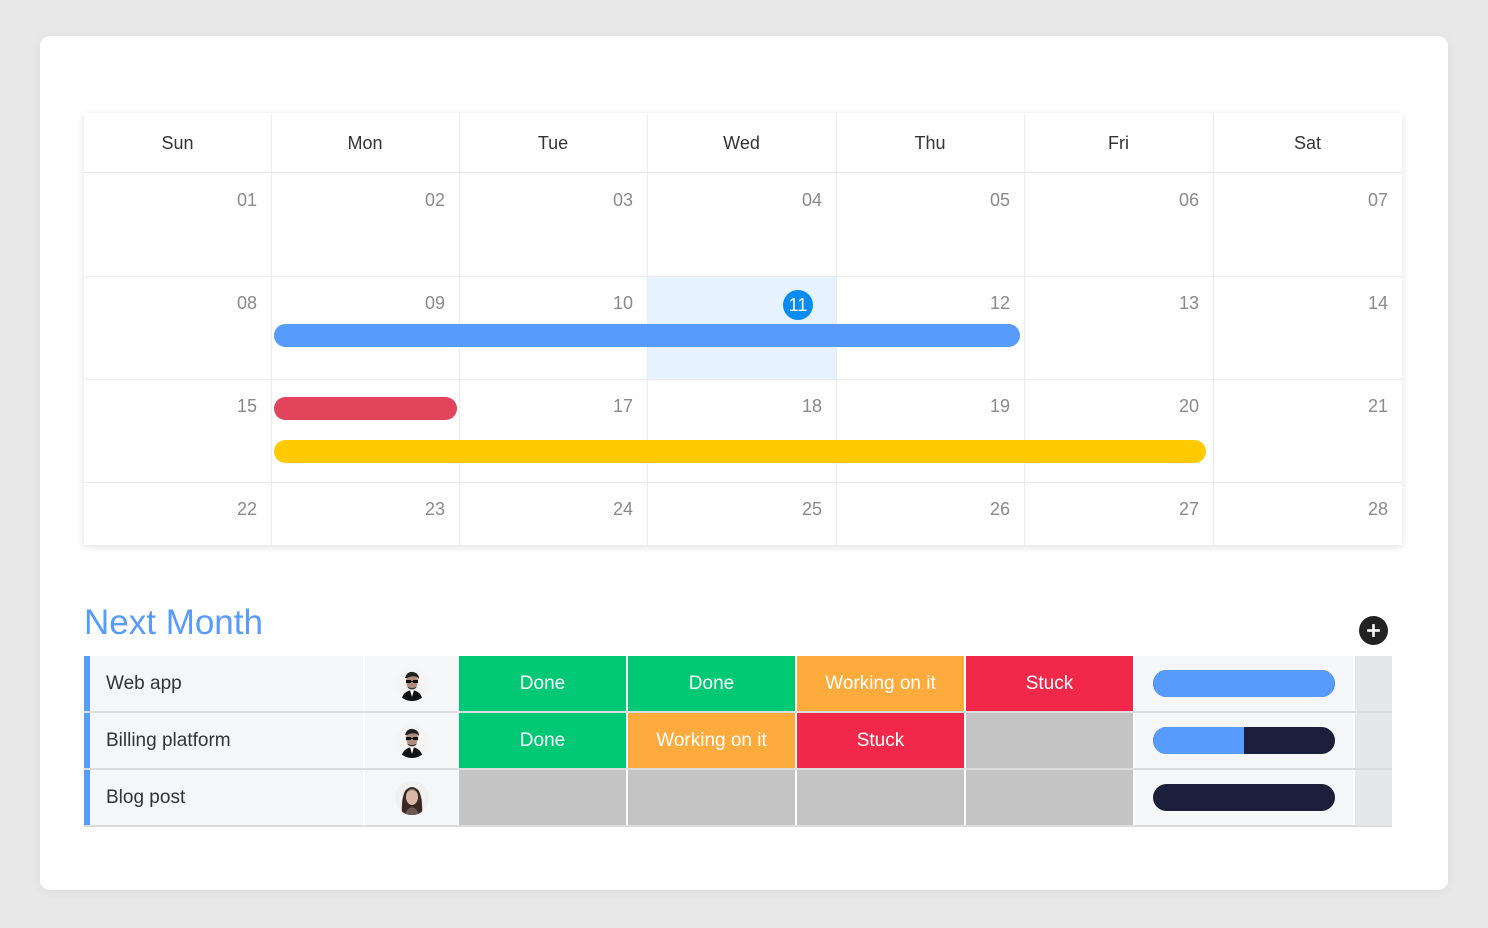 The image size is (1488, 928). Describe the element at coordinates (990, 303) in the screenshot. I see `date-cell: 12` at that location.